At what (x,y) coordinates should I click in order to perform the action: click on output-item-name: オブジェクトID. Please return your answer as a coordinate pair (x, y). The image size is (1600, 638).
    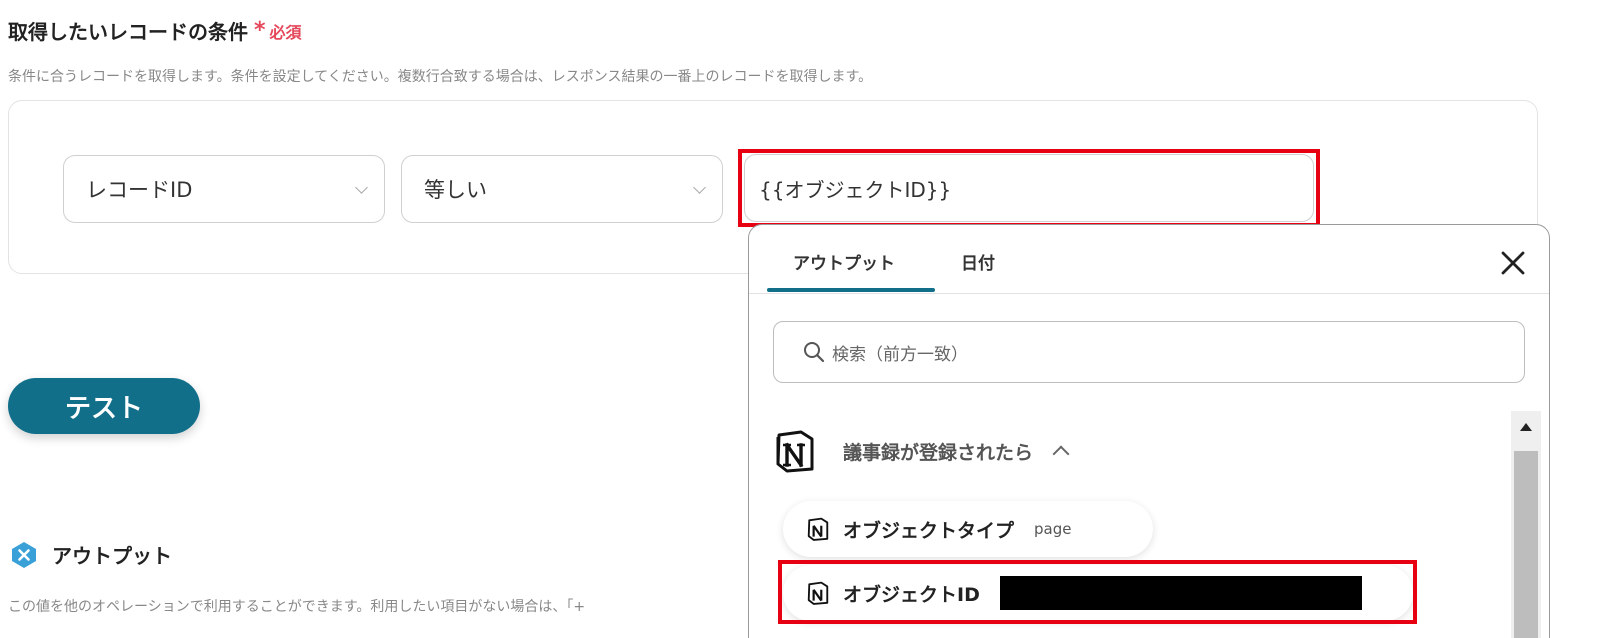
    Looking at the image, I should click on (911, 594).